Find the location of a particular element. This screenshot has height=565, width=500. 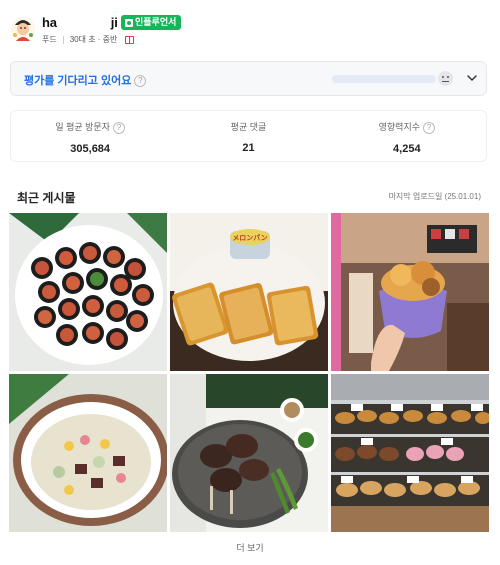

age-label: 30대 초 · 중반 is located at coordinates (93, 39).